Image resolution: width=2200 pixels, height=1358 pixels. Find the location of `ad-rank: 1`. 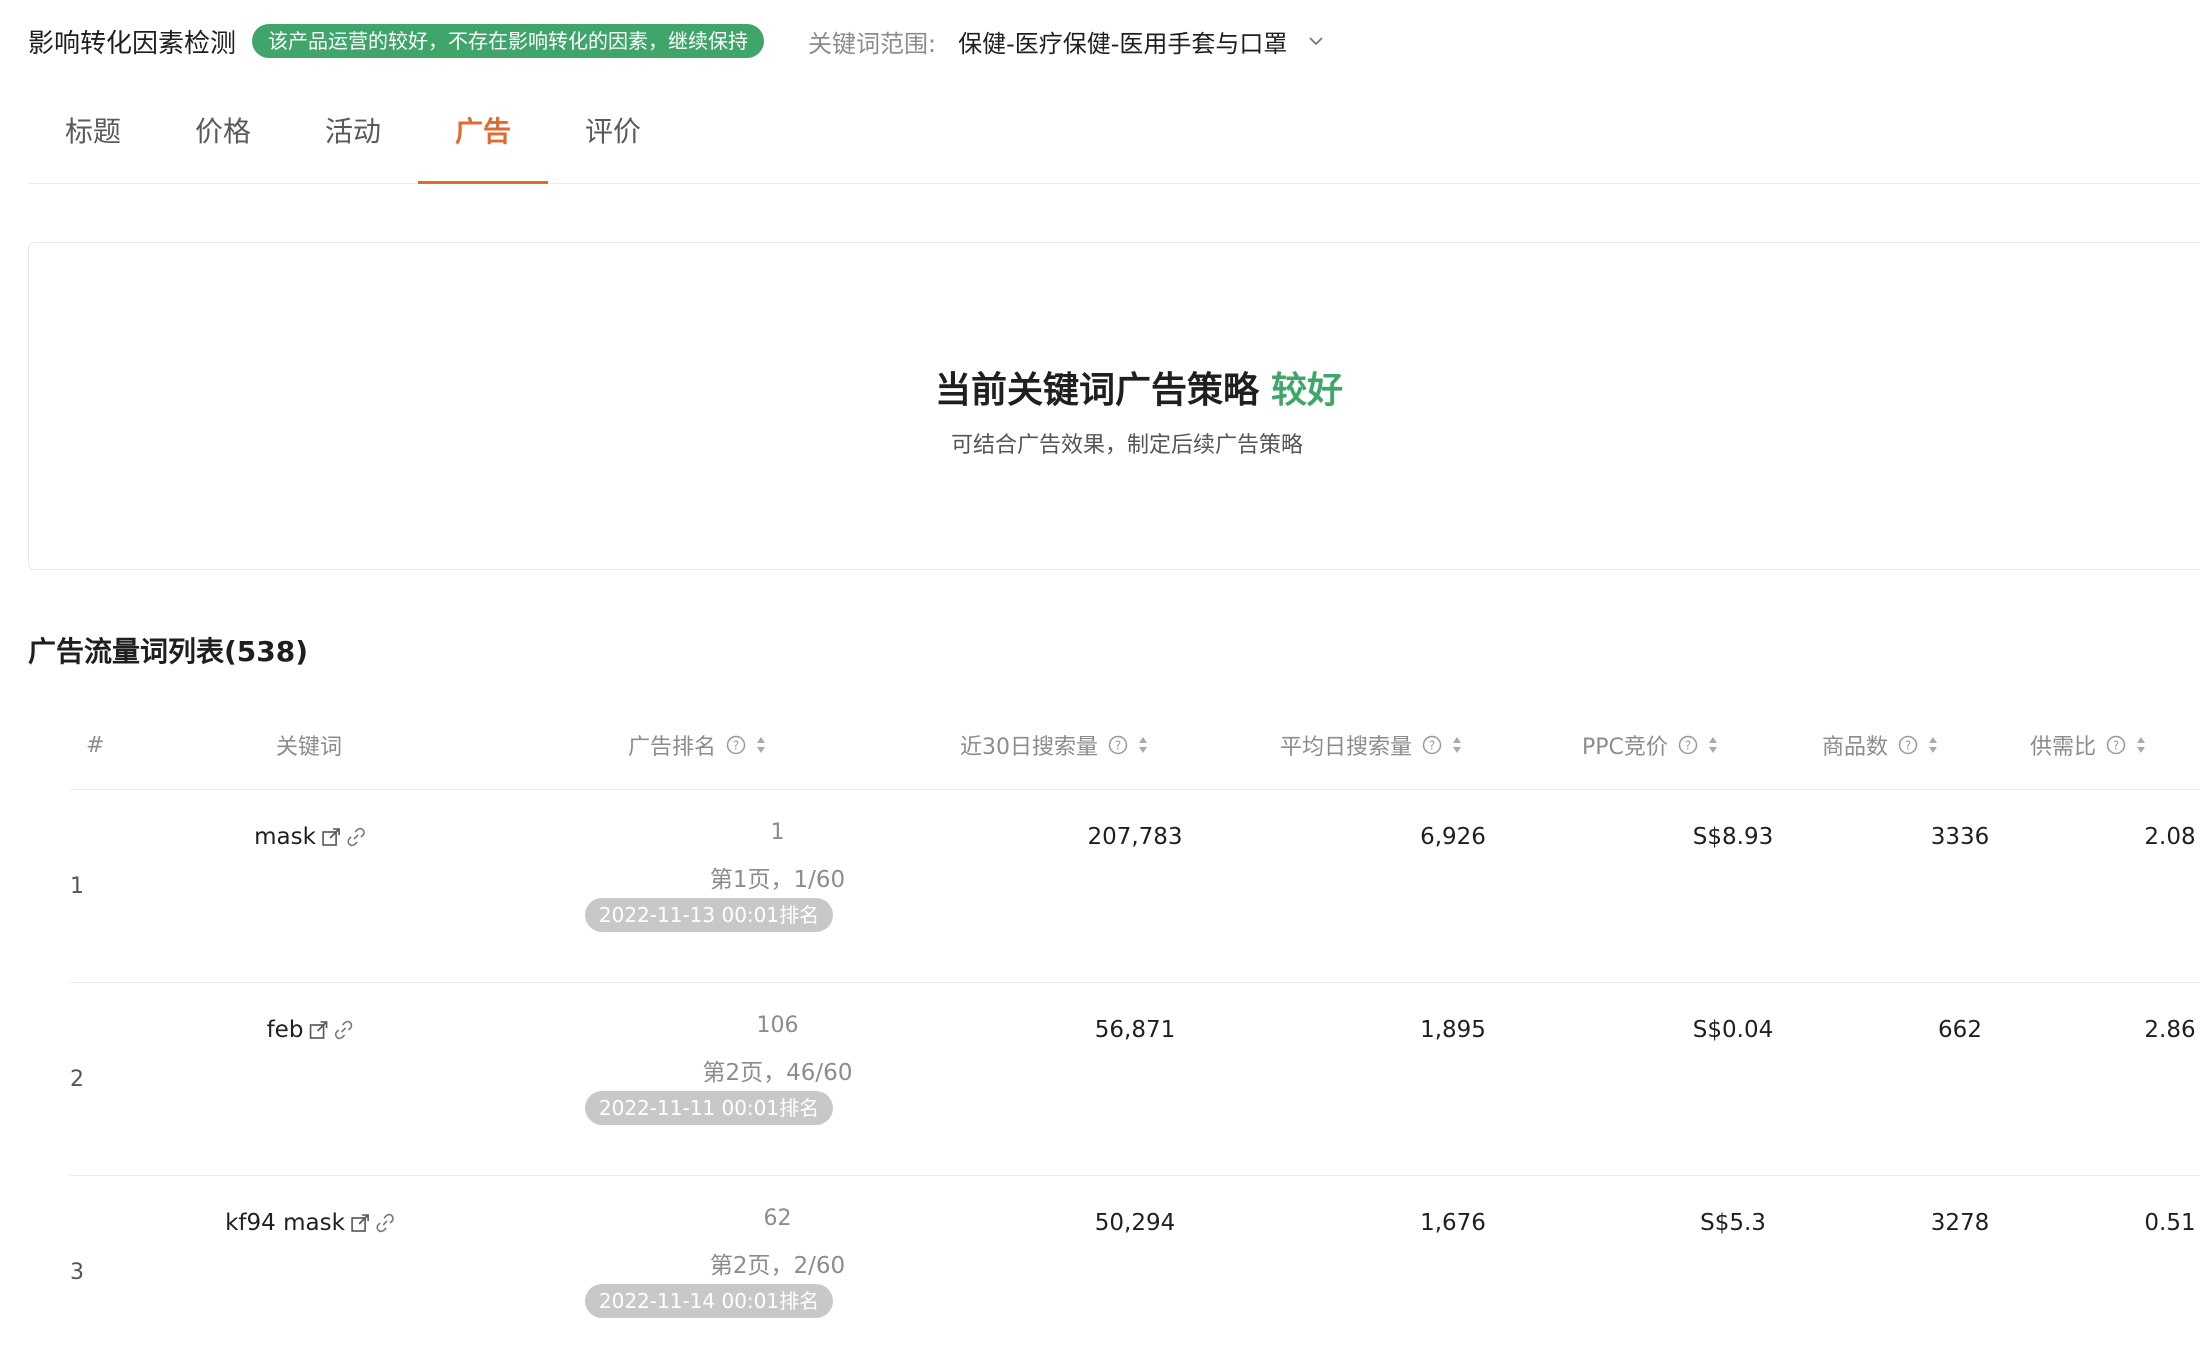

ad-rank: 1 is located at coordinates (777, 832).